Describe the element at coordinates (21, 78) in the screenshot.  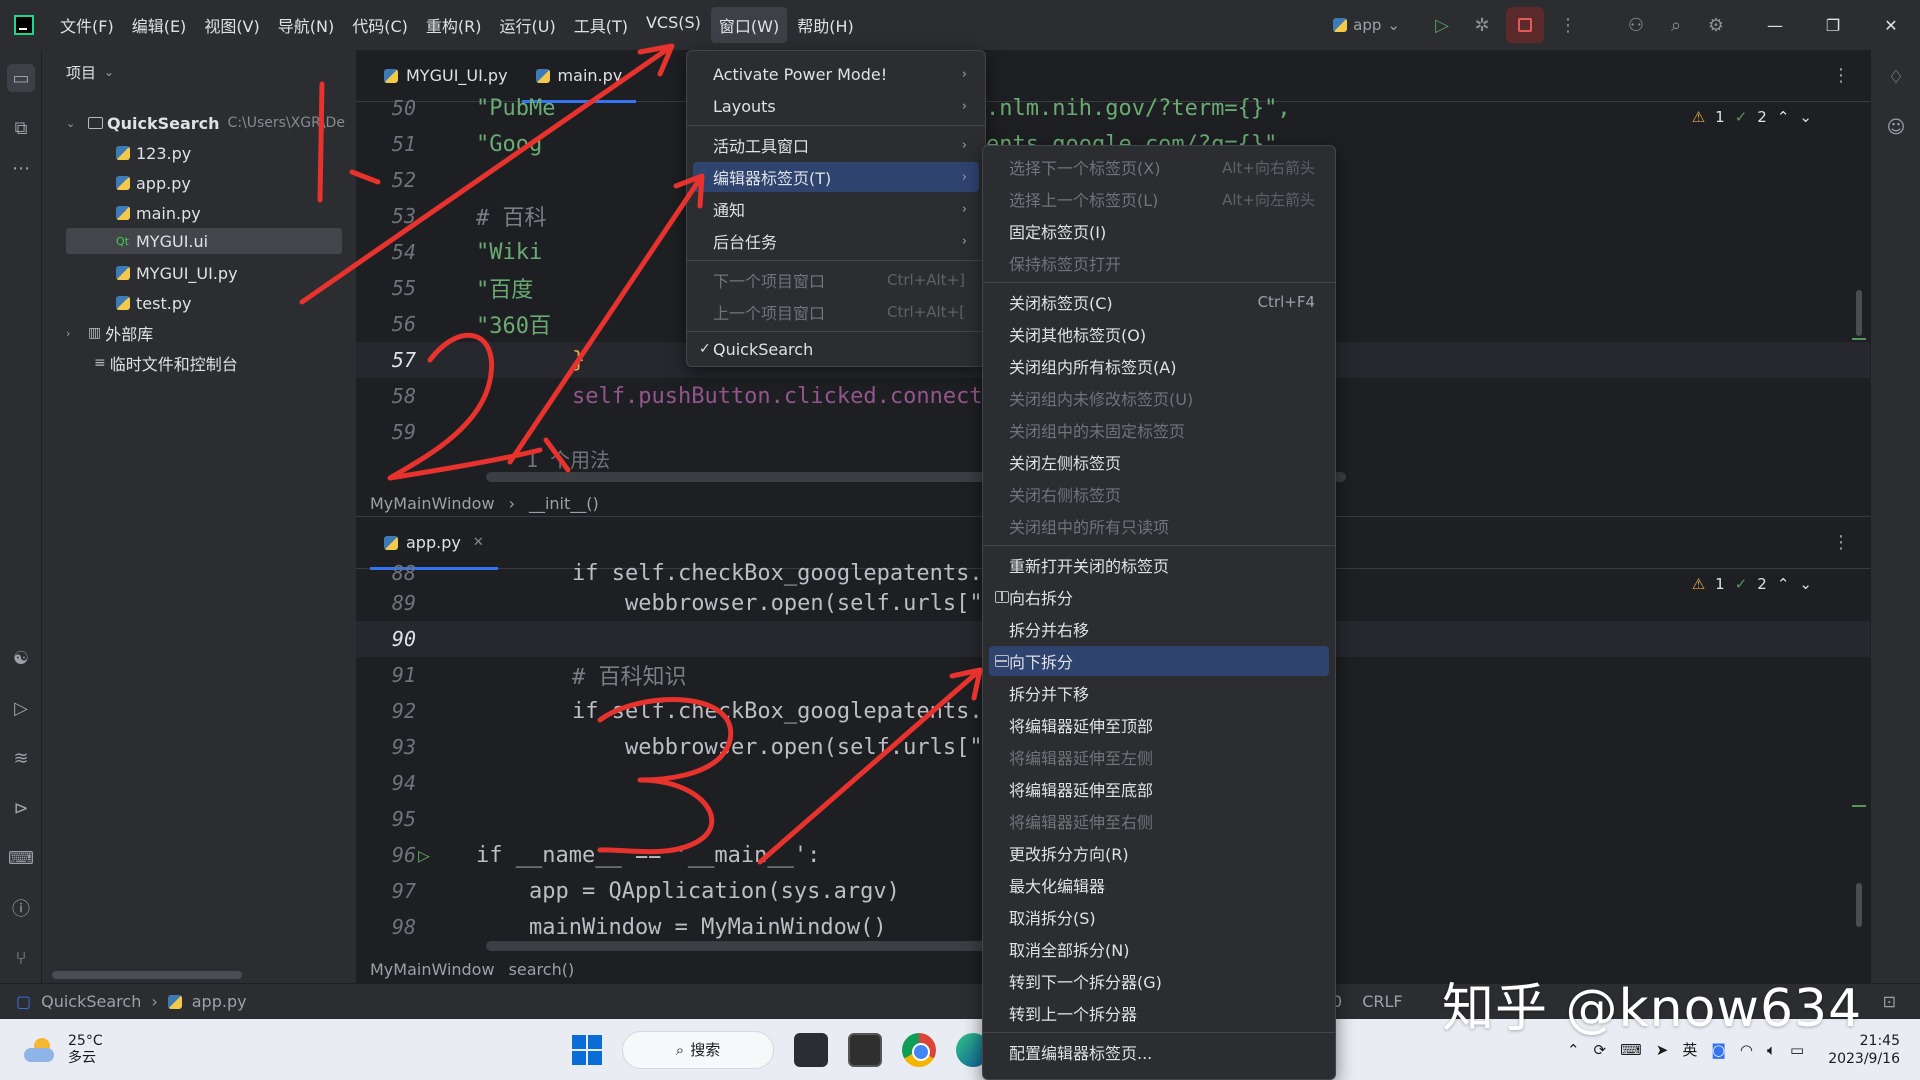
I see `project-folder-icon: ▭` at that location.